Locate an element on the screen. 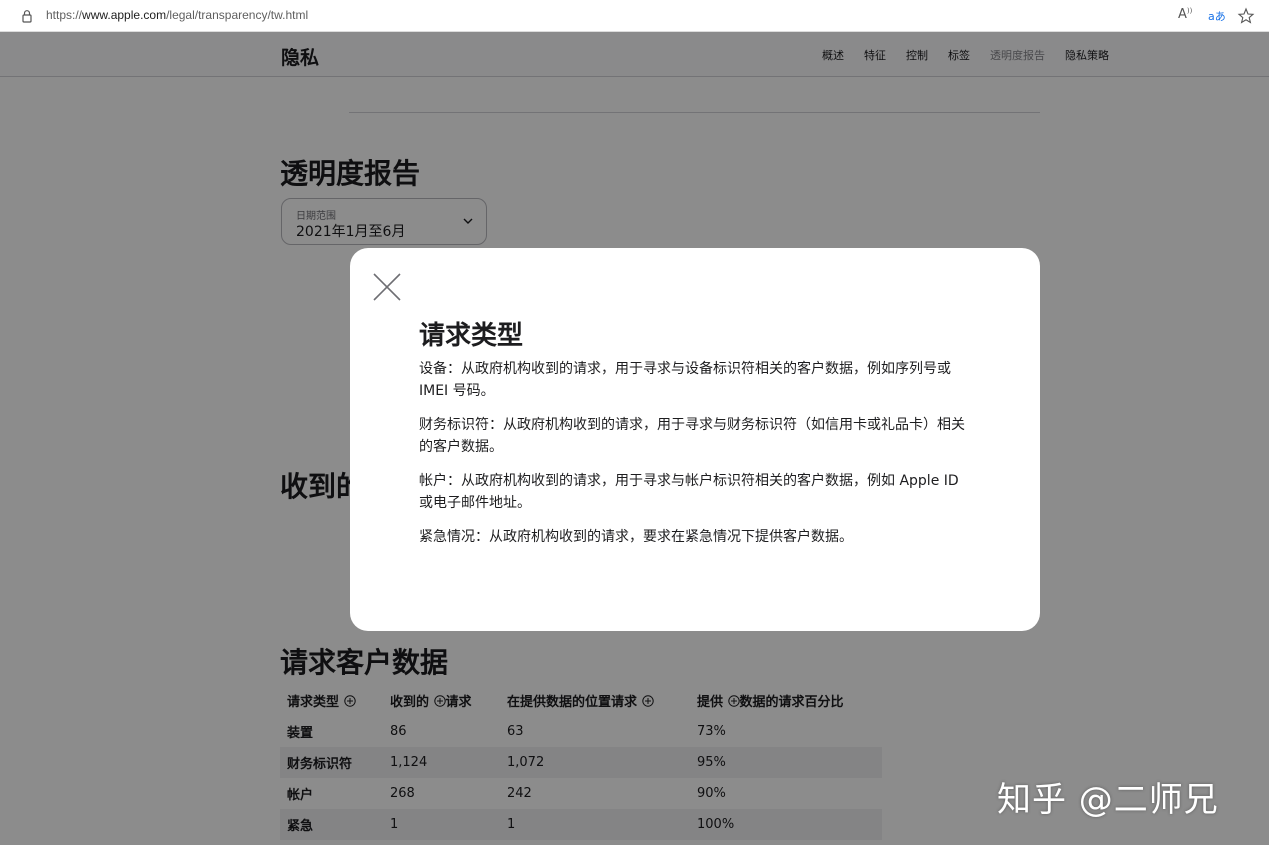  close-icon is located at coordinates (387, 287).